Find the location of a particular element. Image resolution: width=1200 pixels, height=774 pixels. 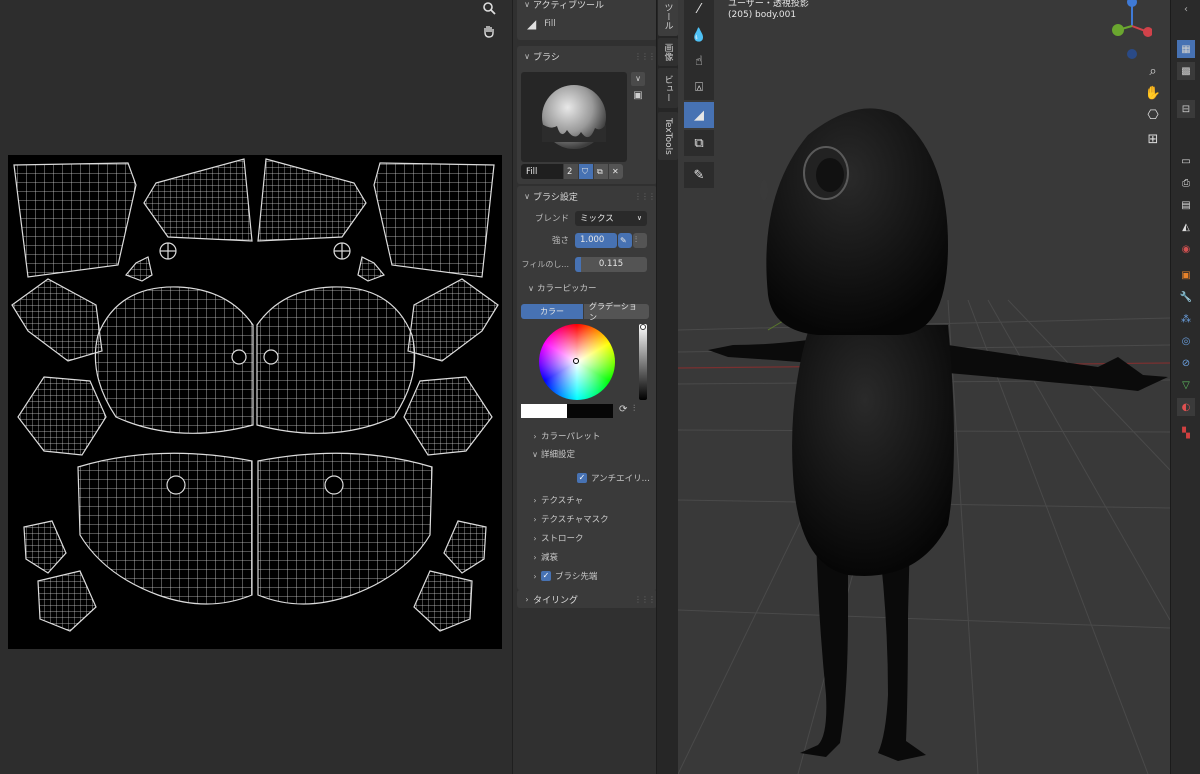

texture-mask-header: › テクスチャマスク is located at coordinates (568, 519).